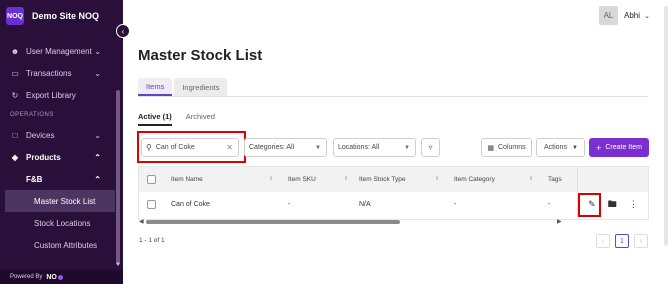 This screenshot has height=284, width=670. I want to click on table-row: Can of Coke - N/A - -, so click(393, 204).